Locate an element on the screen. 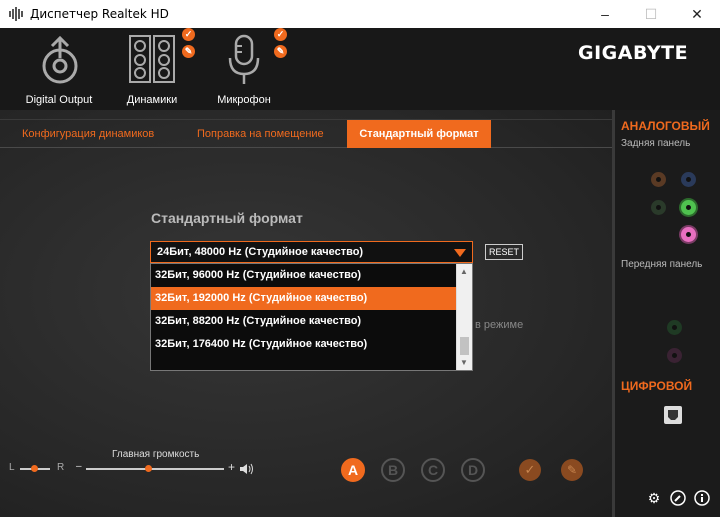 The width and height of the screenshot is (720, 517). tab-default-format: Стандартный формат is located at coordinates (419, 134).